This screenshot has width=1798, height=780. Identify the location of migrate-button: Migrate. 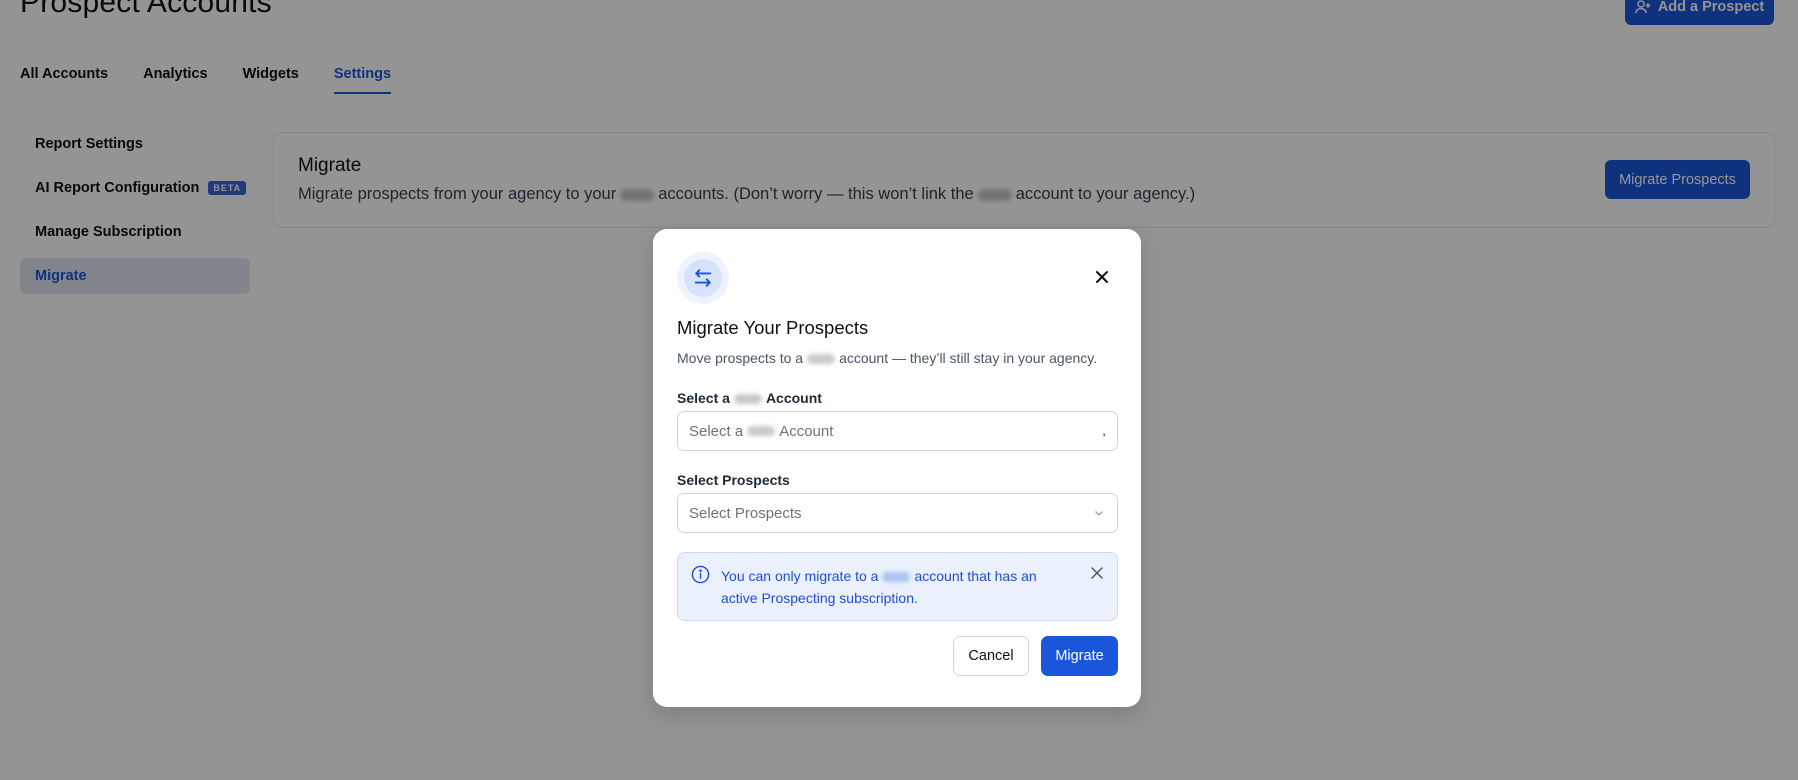
(1079, 656).